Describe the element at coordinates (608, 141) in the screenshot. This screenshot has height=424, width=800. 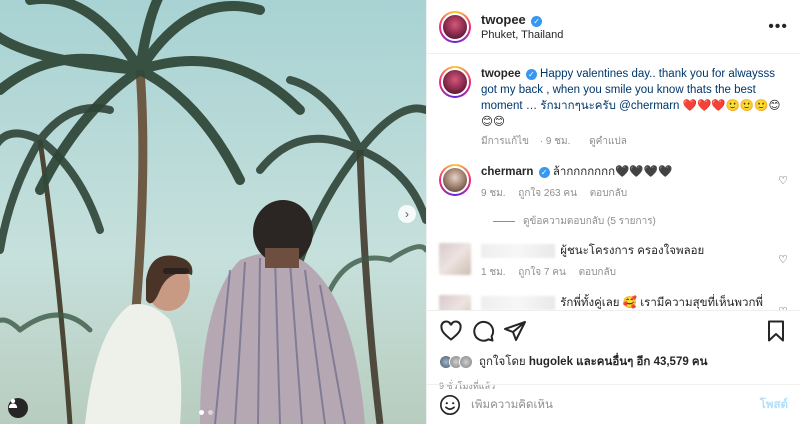
I see `translate-link: ดูคำแปล` at that location.